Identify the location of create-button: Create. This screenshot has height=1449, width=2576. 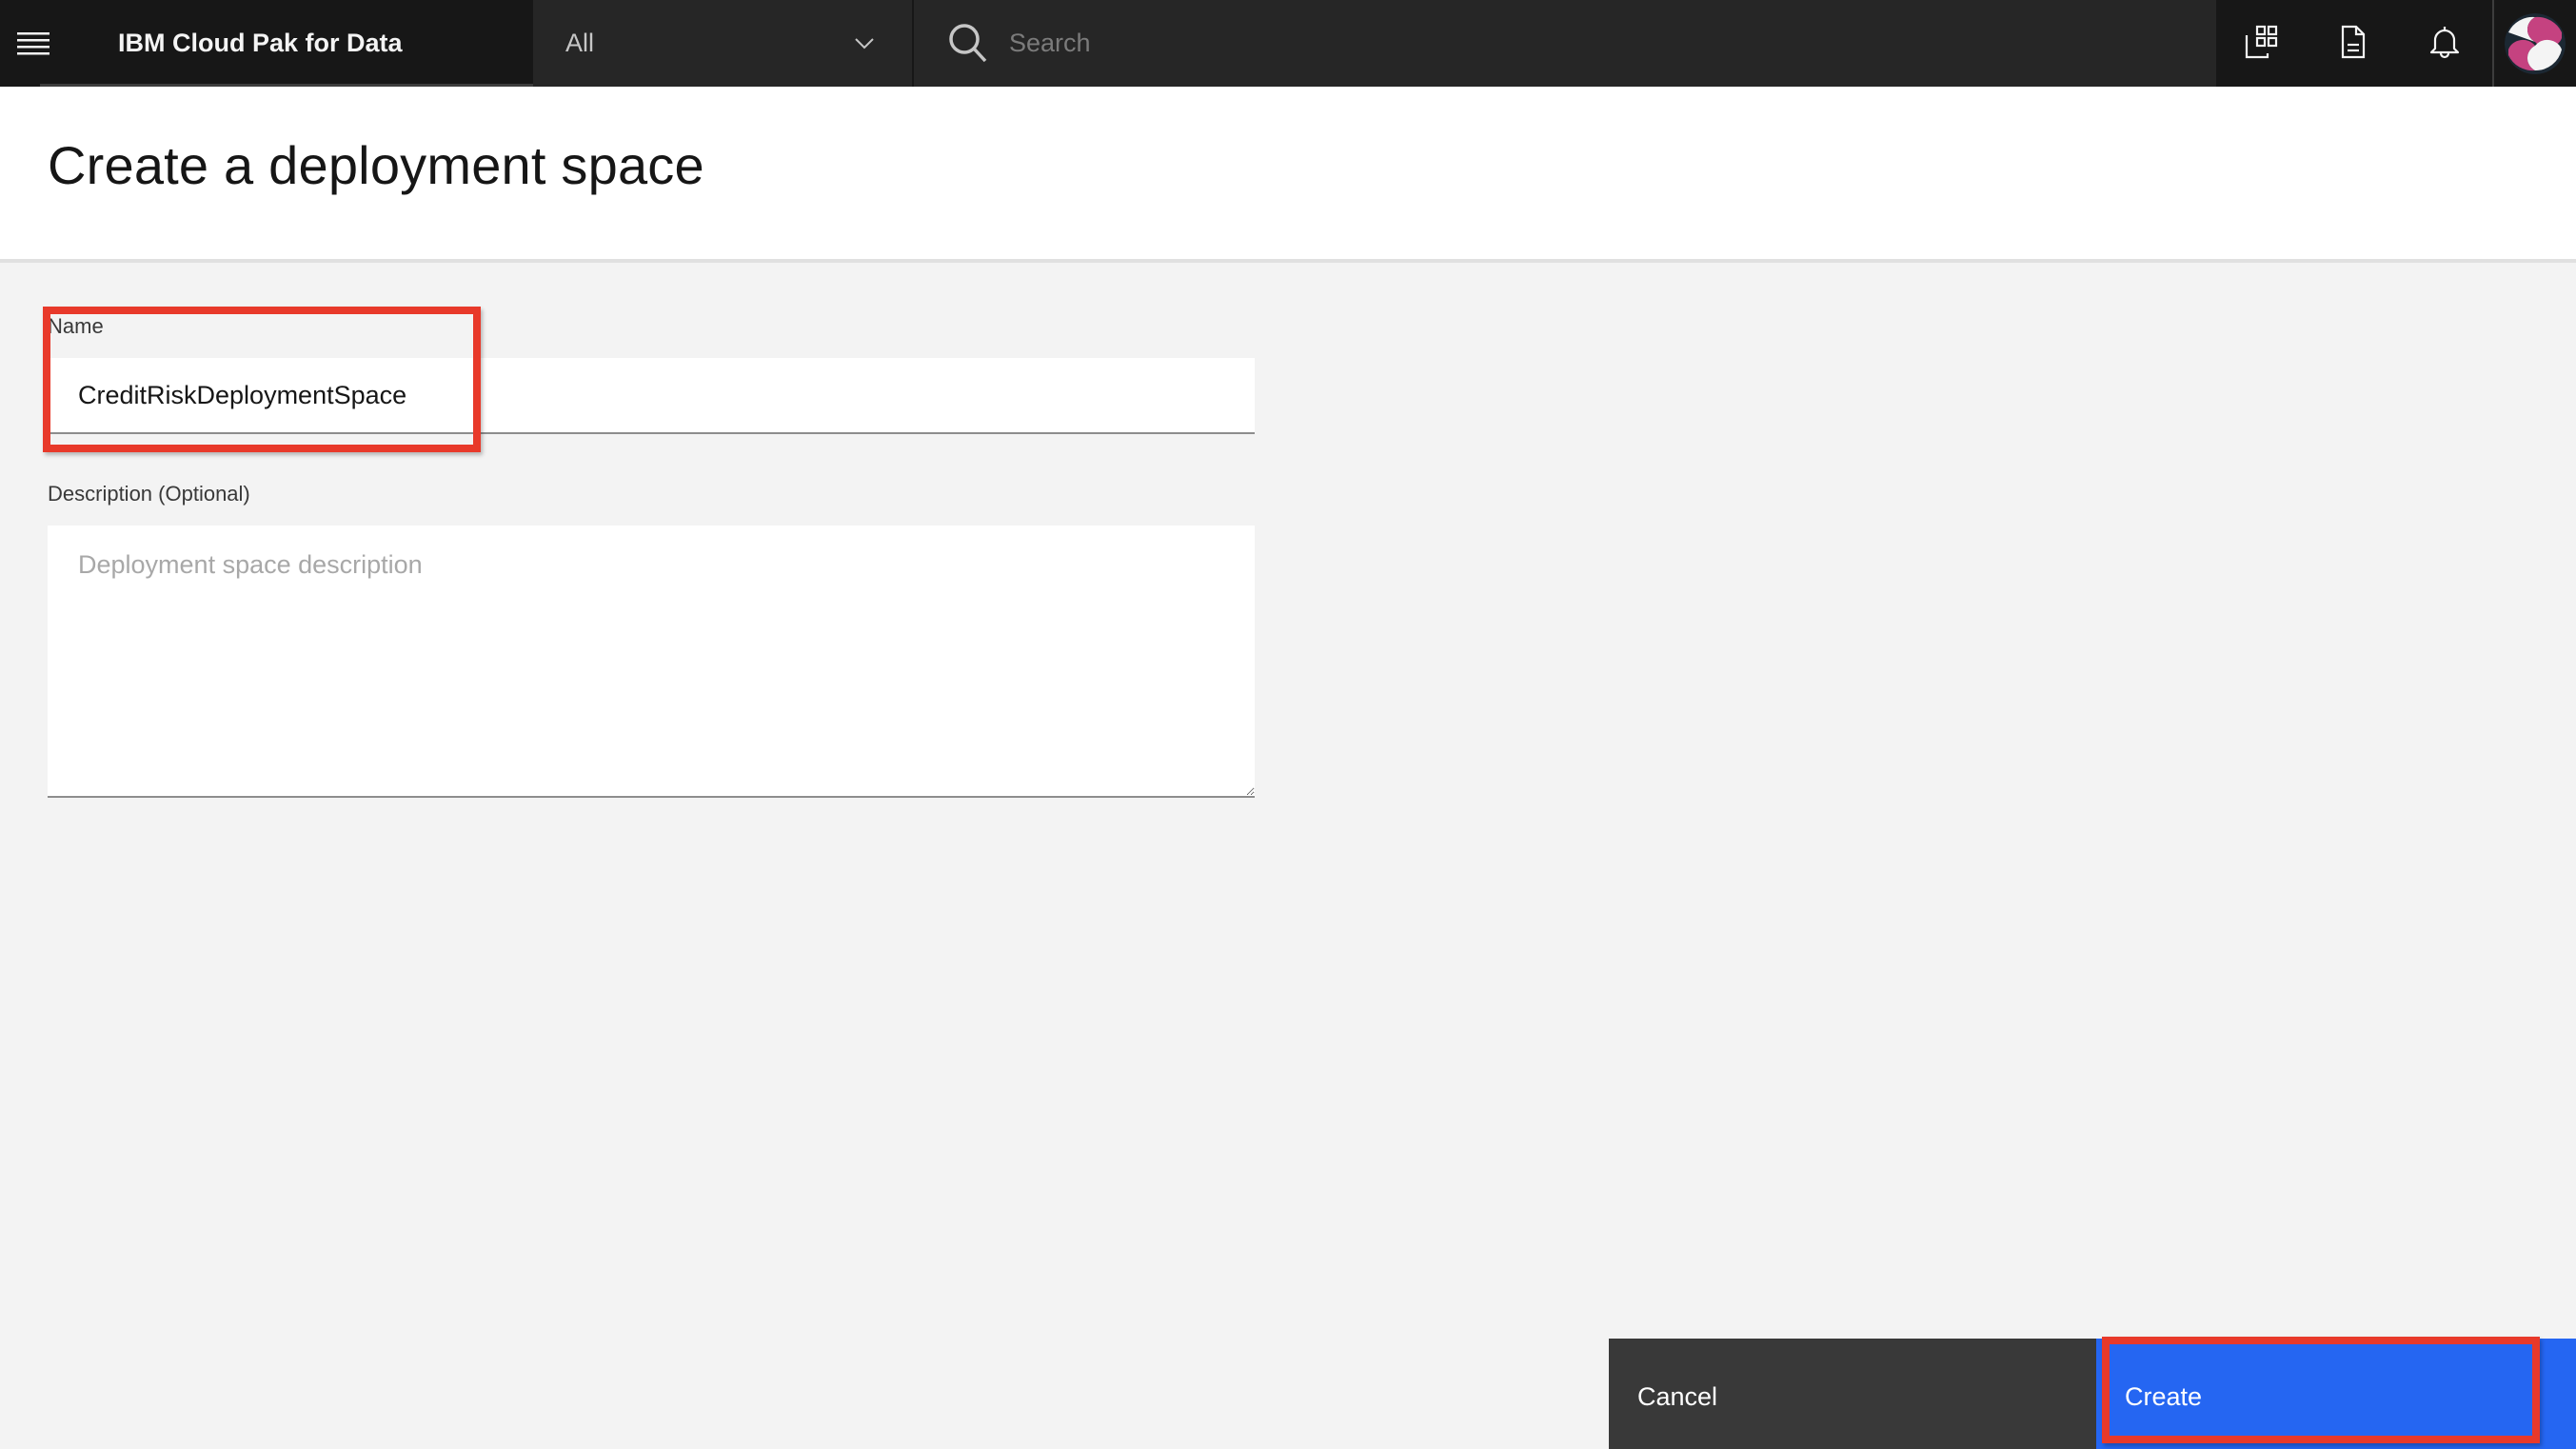
(2336, 1394).